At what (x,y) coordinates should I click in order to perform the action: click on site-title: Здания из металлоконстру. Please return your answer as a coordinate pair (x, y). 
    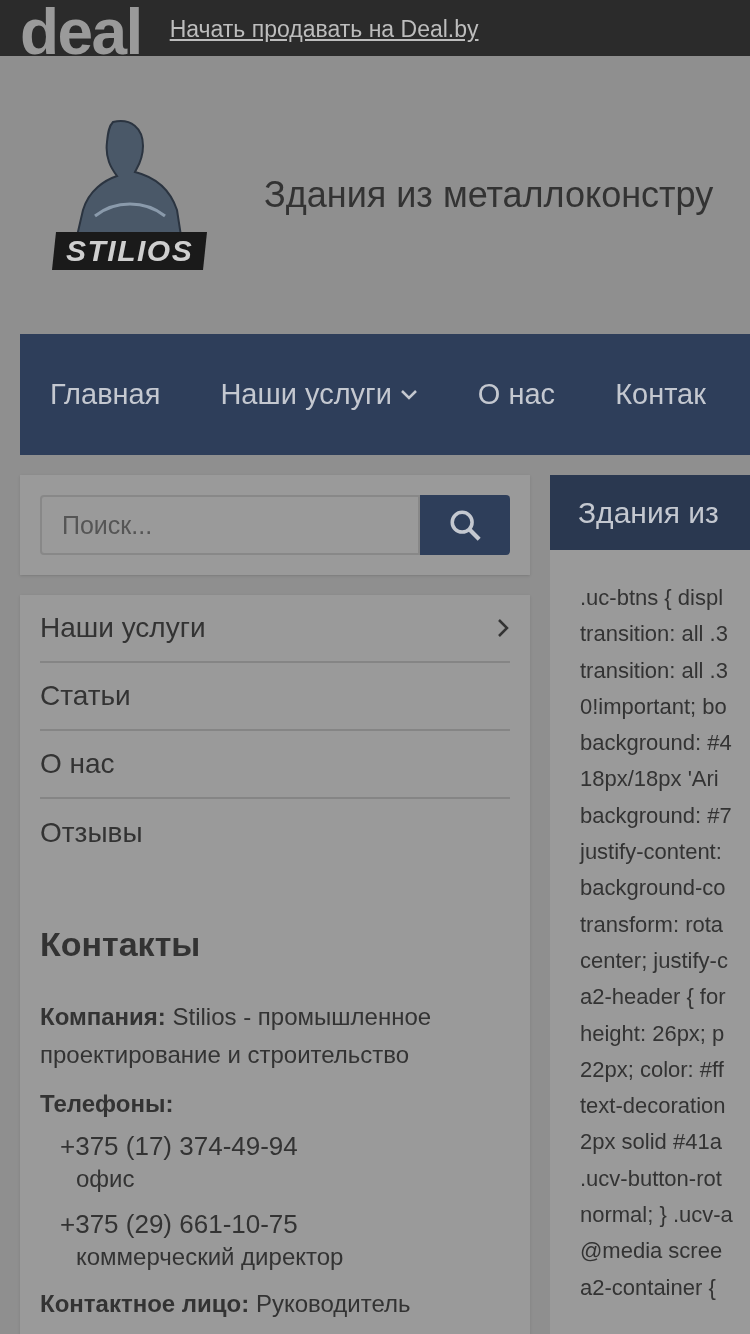
    Looking at the image, I should click on (489, 195).